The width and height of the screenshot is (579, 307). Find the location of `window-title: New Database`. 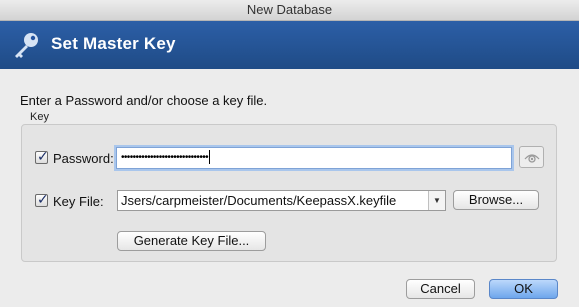

window-title: New Database is located at coordinates (289, 9).